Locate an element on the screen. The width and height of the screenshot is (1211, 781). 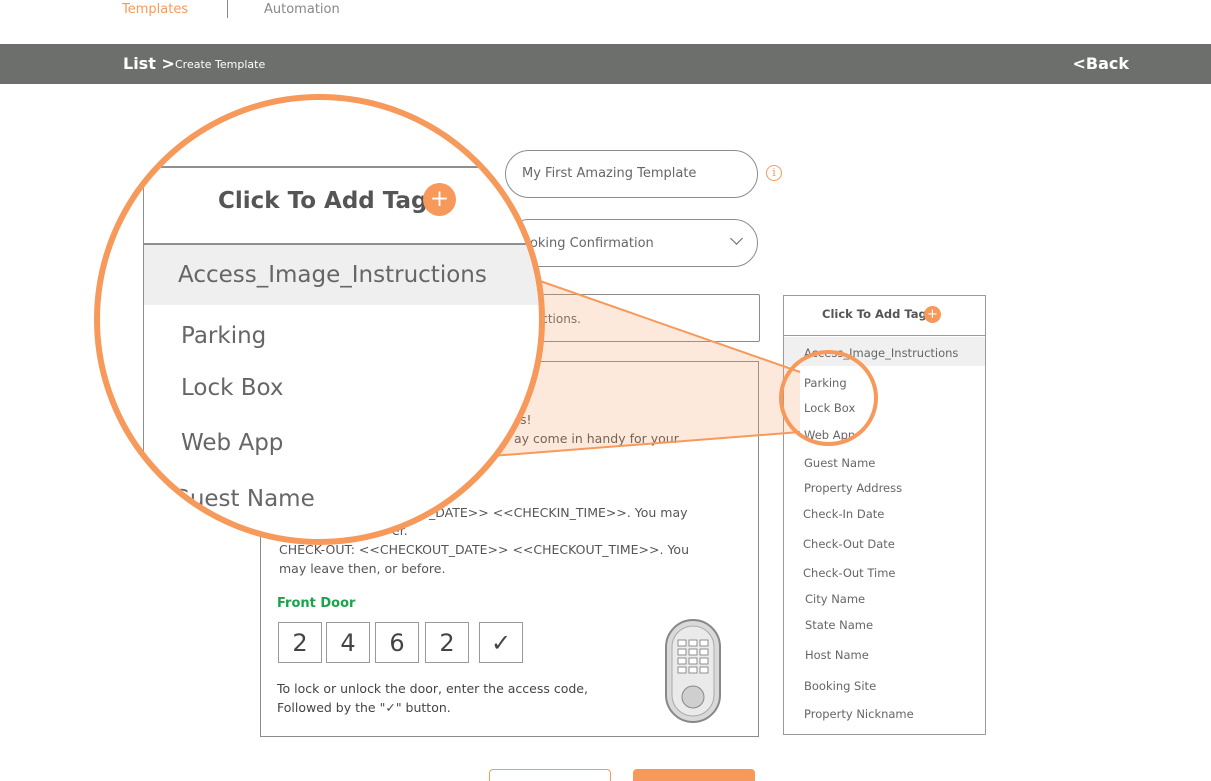
zoomed-tag-item: Web App is located at coordinates (232, 443).